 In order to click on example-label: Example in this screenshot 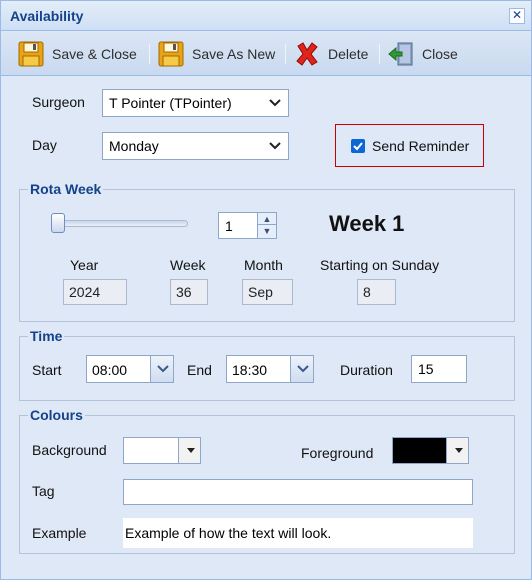, I will do `click(59, 533)`.